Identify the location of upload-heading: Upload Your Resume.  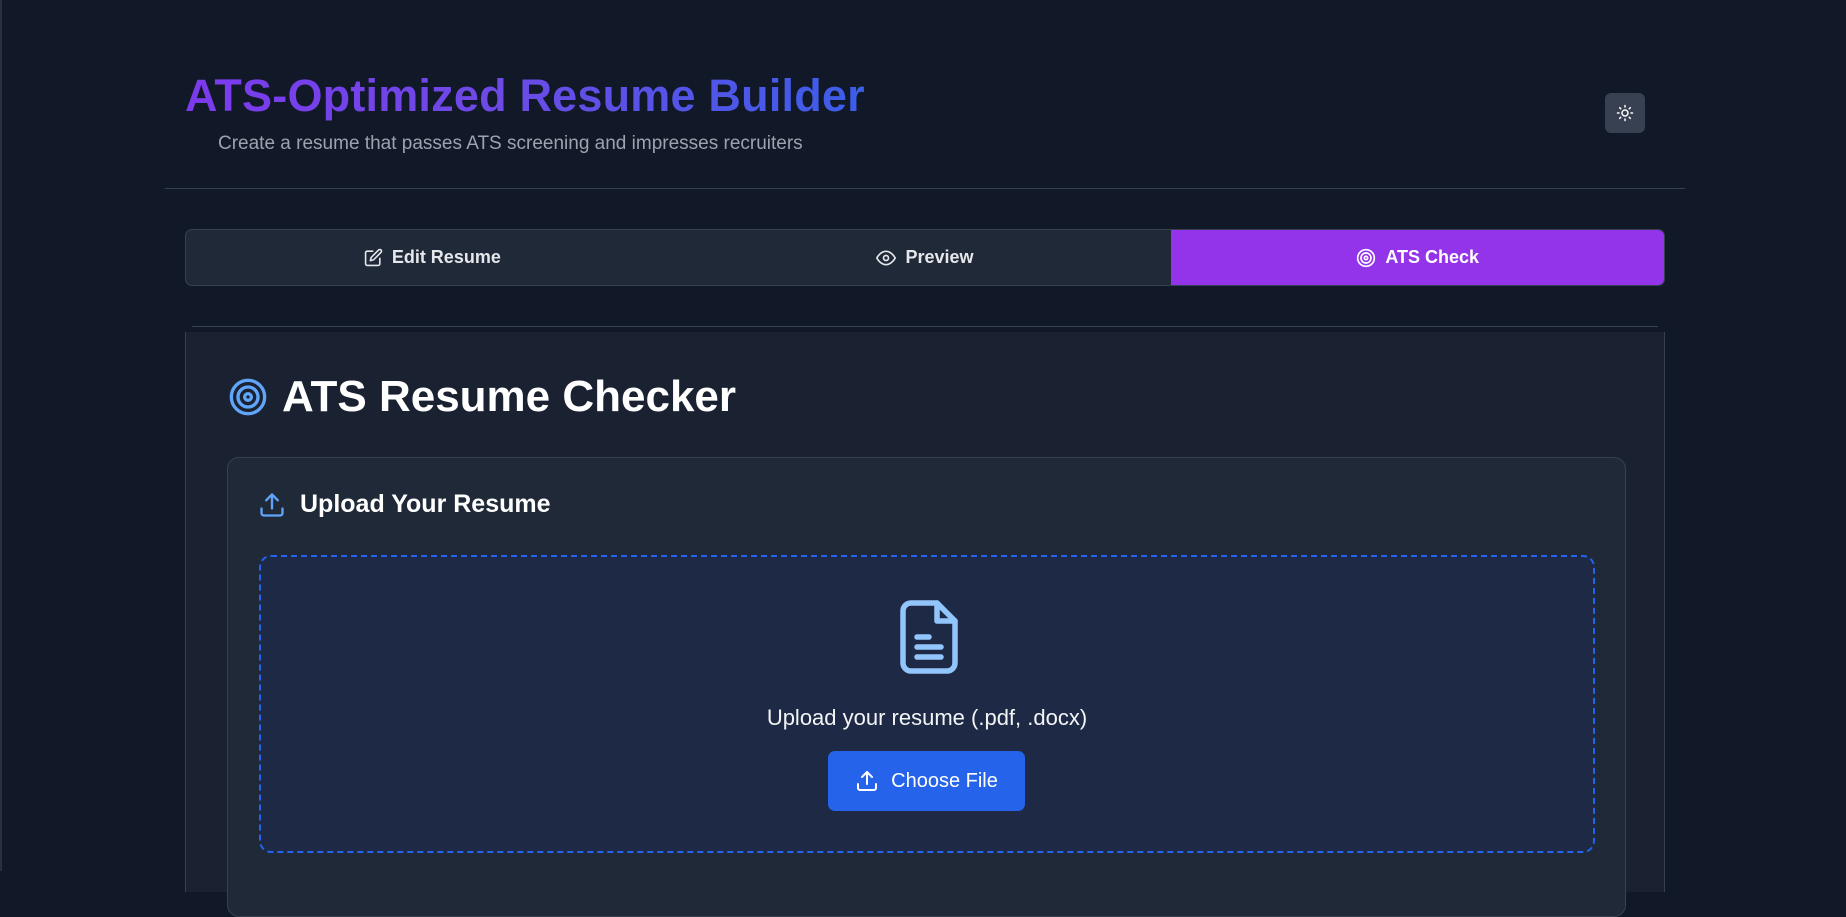
(404, 504).